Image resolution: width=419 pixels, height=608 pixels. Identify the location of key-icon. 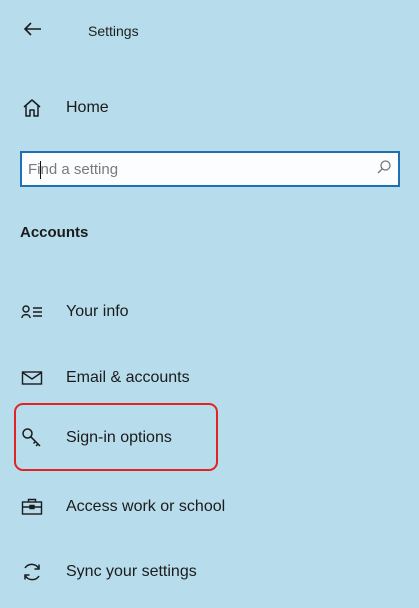
(32, 438).